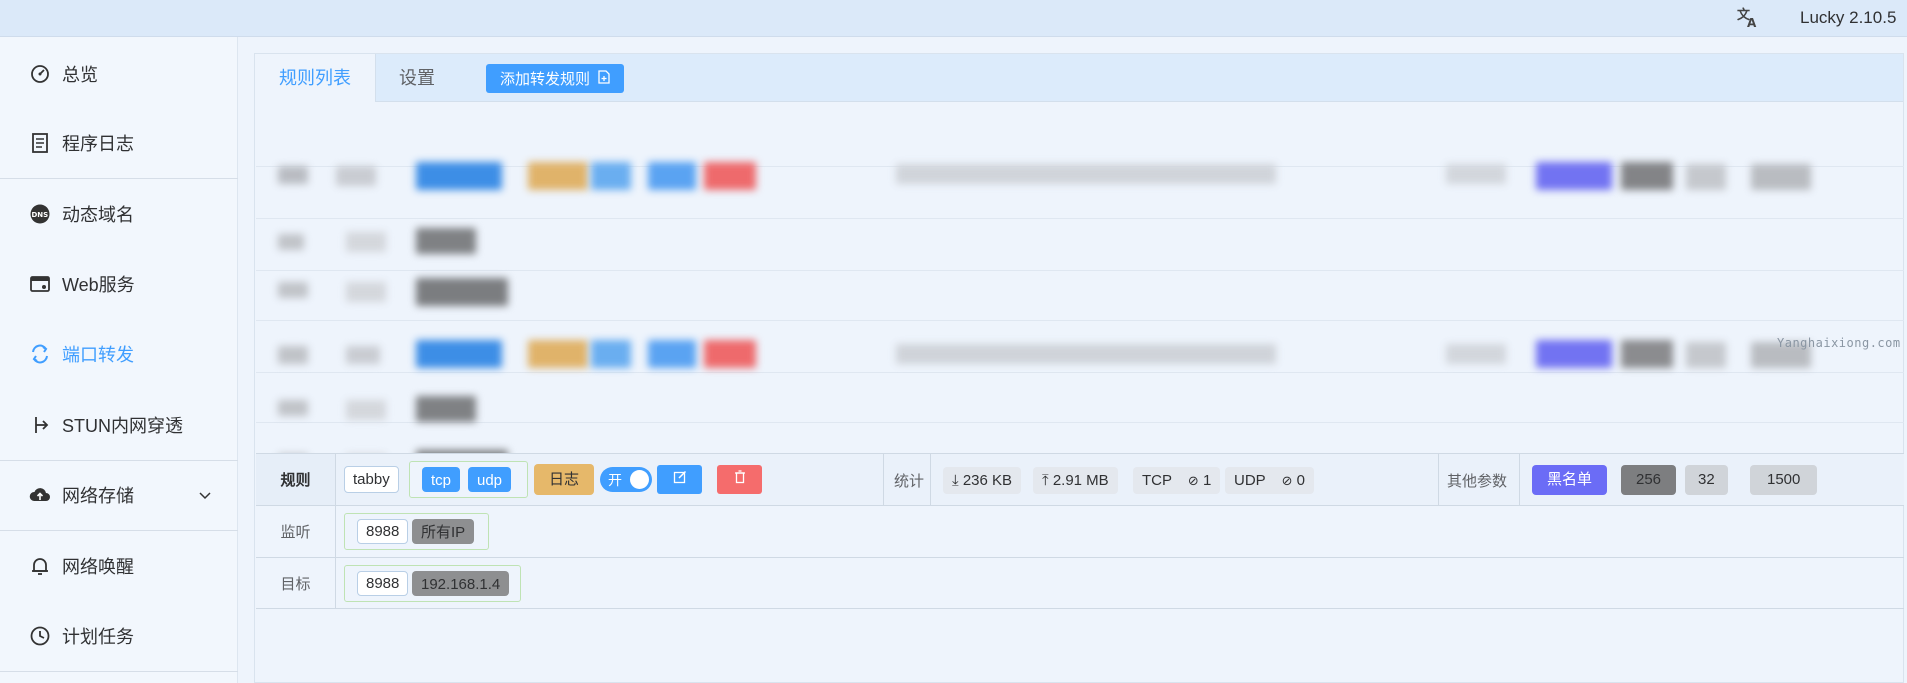 The width and height of the screenshot is (1907, 683). I want to click on target-ip-tag: 192.168.1.4, so click(461, 583).